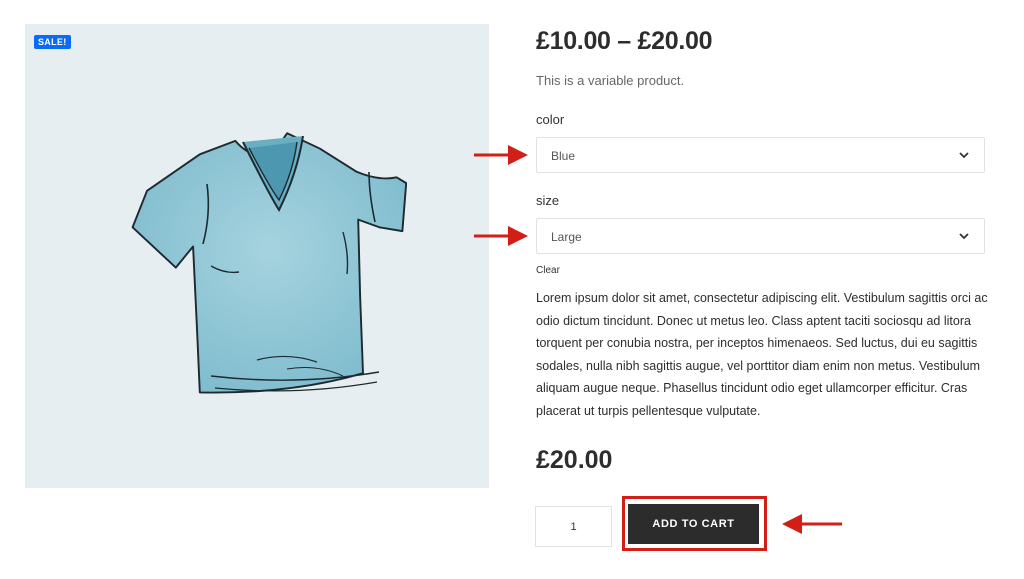 This screenshot has height=579, width=1024. Describe the element at coordinates (693, 524) in the screenshot. I see `add-to-cart-button: ADD TO CART` at that location.